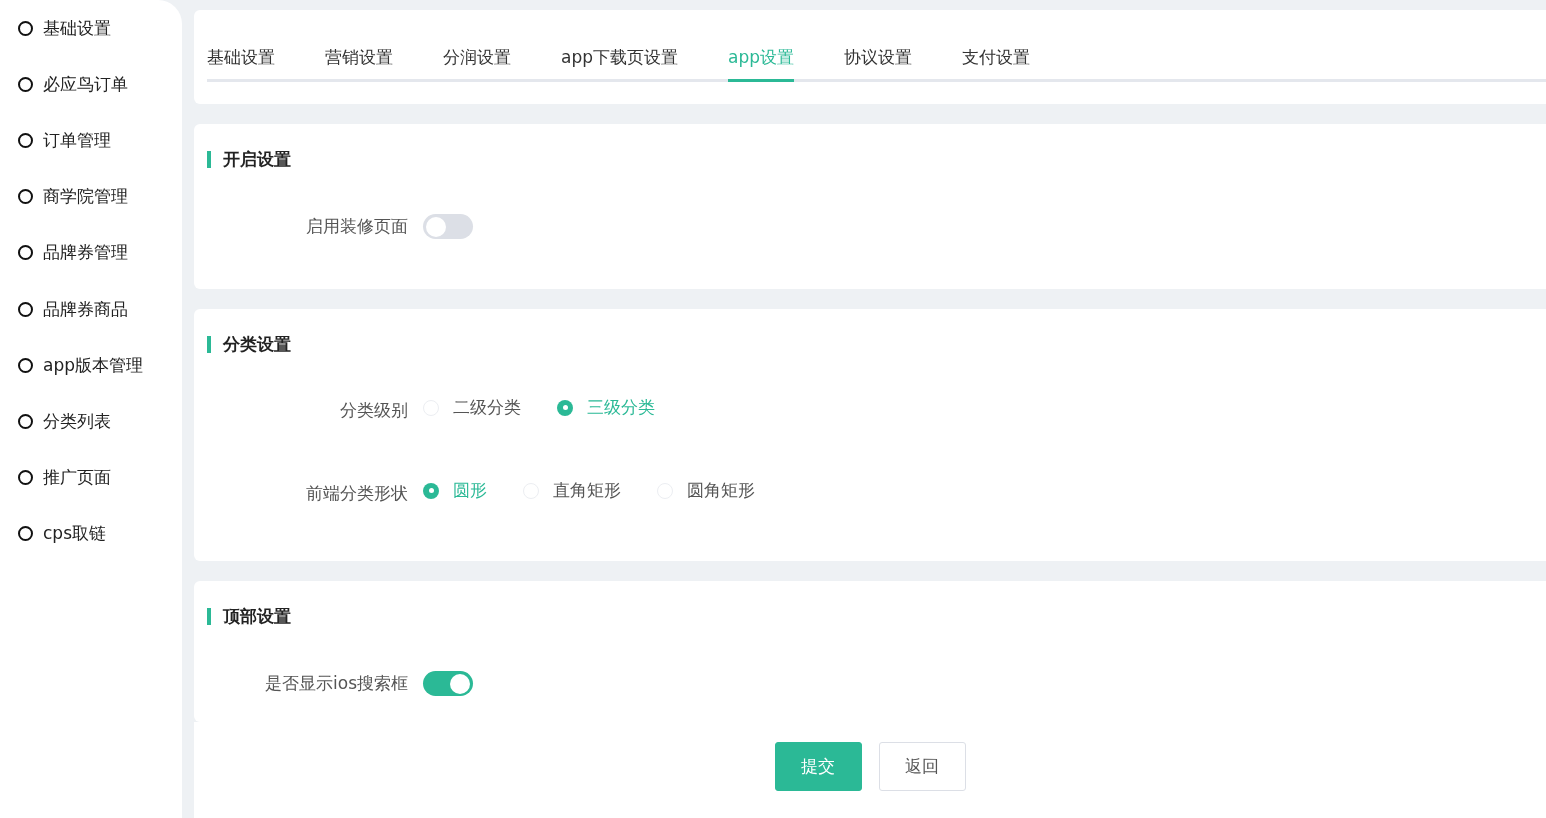 This screenshot has height=818, width=1546. What do you see at coordinates (878, 64) in the screenshot?
I see `tab: 协议设置` at bounding box center [878, 64].